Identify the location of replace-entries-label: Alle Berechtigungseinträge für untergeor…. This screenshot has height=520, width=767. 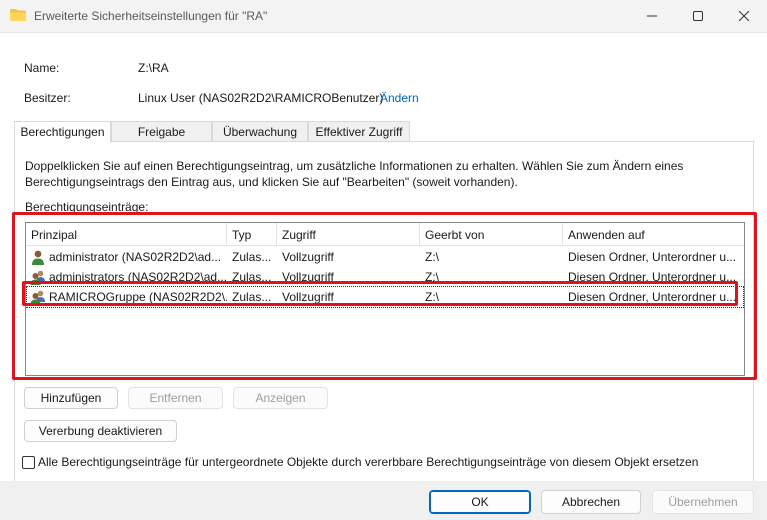
(368, 462).